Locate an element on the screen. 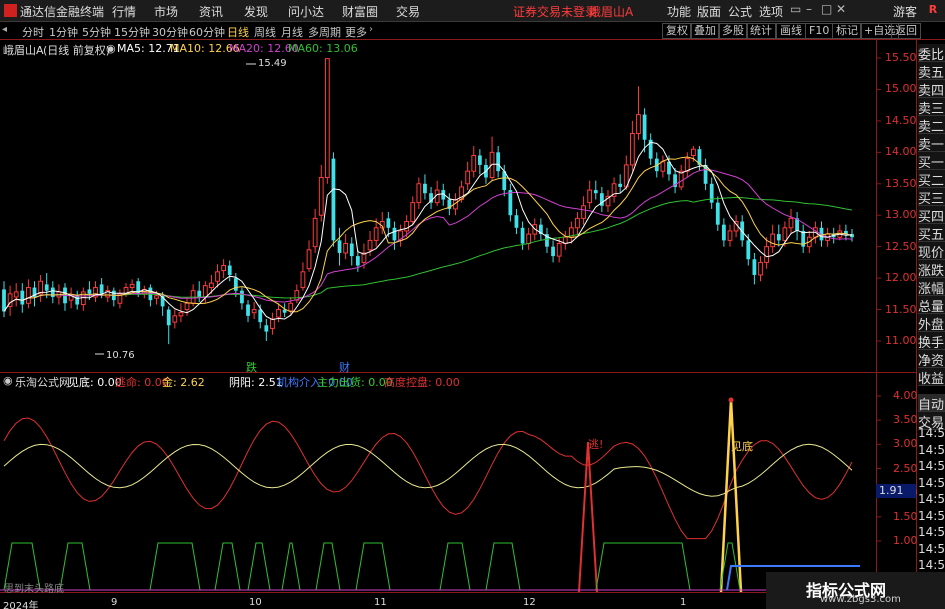 Image resolution: width=945 pixels, height=609 pixels. side-item: 买一 is located at coordinates (931, 161).